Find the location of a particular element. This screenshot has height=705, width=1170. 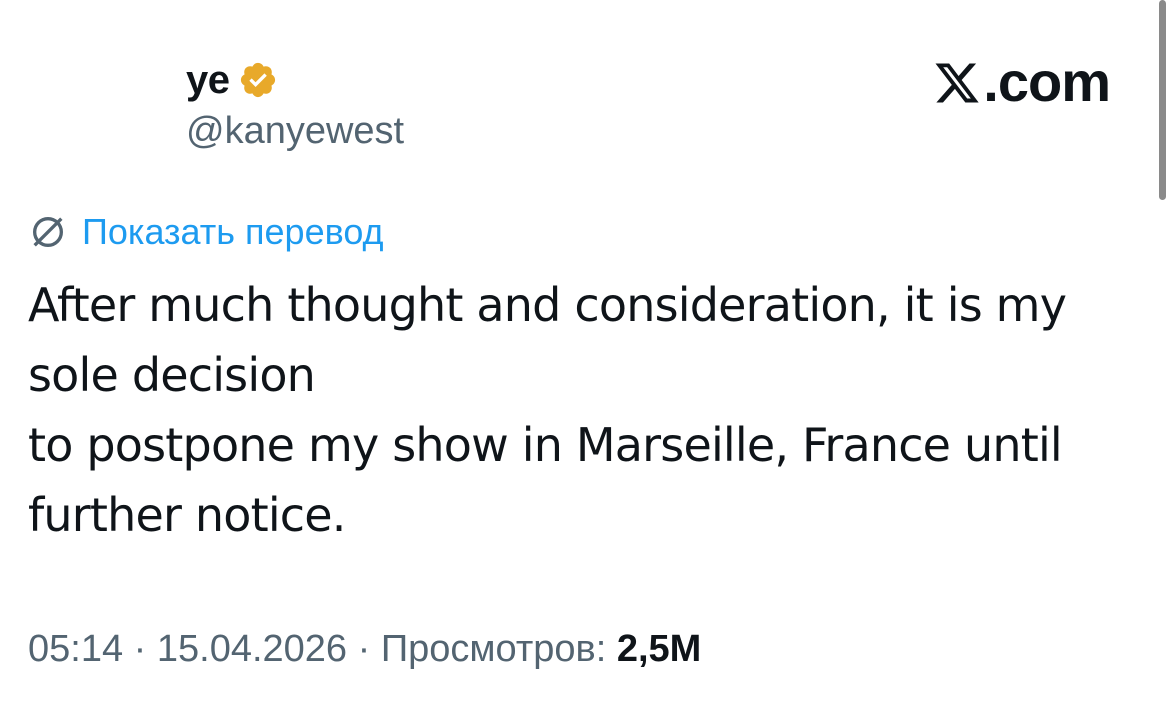

show-translation-label: Показать перевод is located at coordinates (233, 232).